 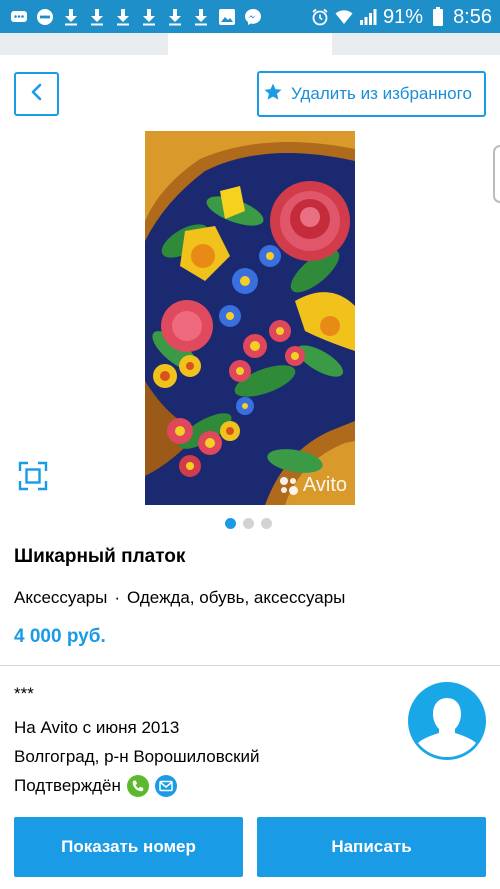 What do you see at coordinates (230, 523) in the screenshot?
I see `pager-dot-active` at bounding box center [230, 523].